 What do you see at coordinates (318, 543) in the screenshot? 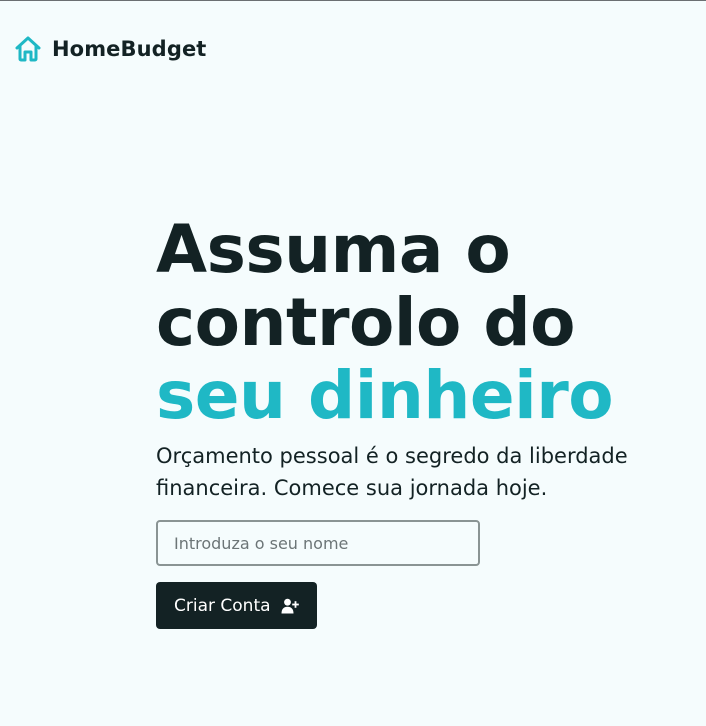
I see `name-input` at bounding box center [318, 543].